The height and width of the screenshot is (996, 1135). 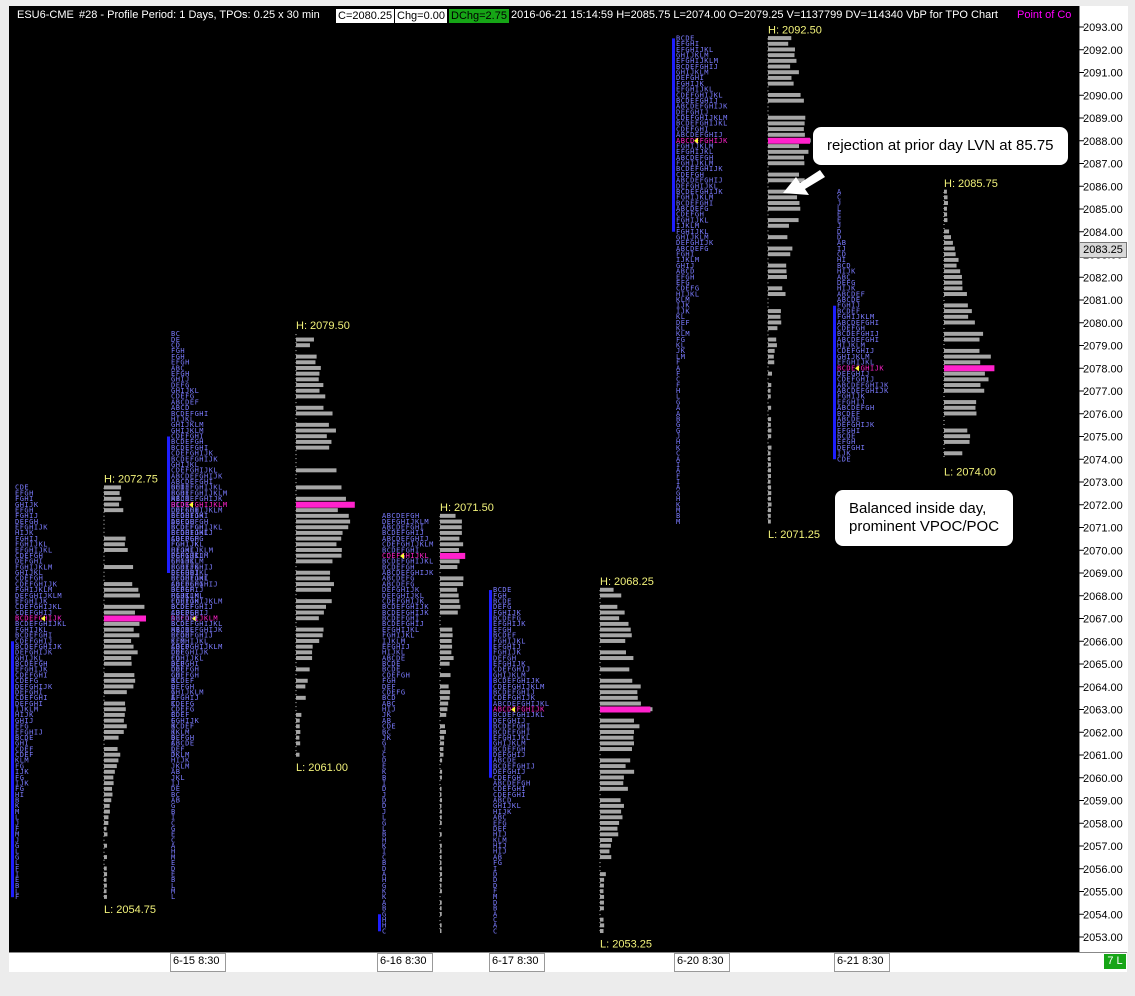 What do you see at coordinates (1115, 961) in the screenshot?
I see `corner-badge: 7 L` at bounding box center [1115, 961].